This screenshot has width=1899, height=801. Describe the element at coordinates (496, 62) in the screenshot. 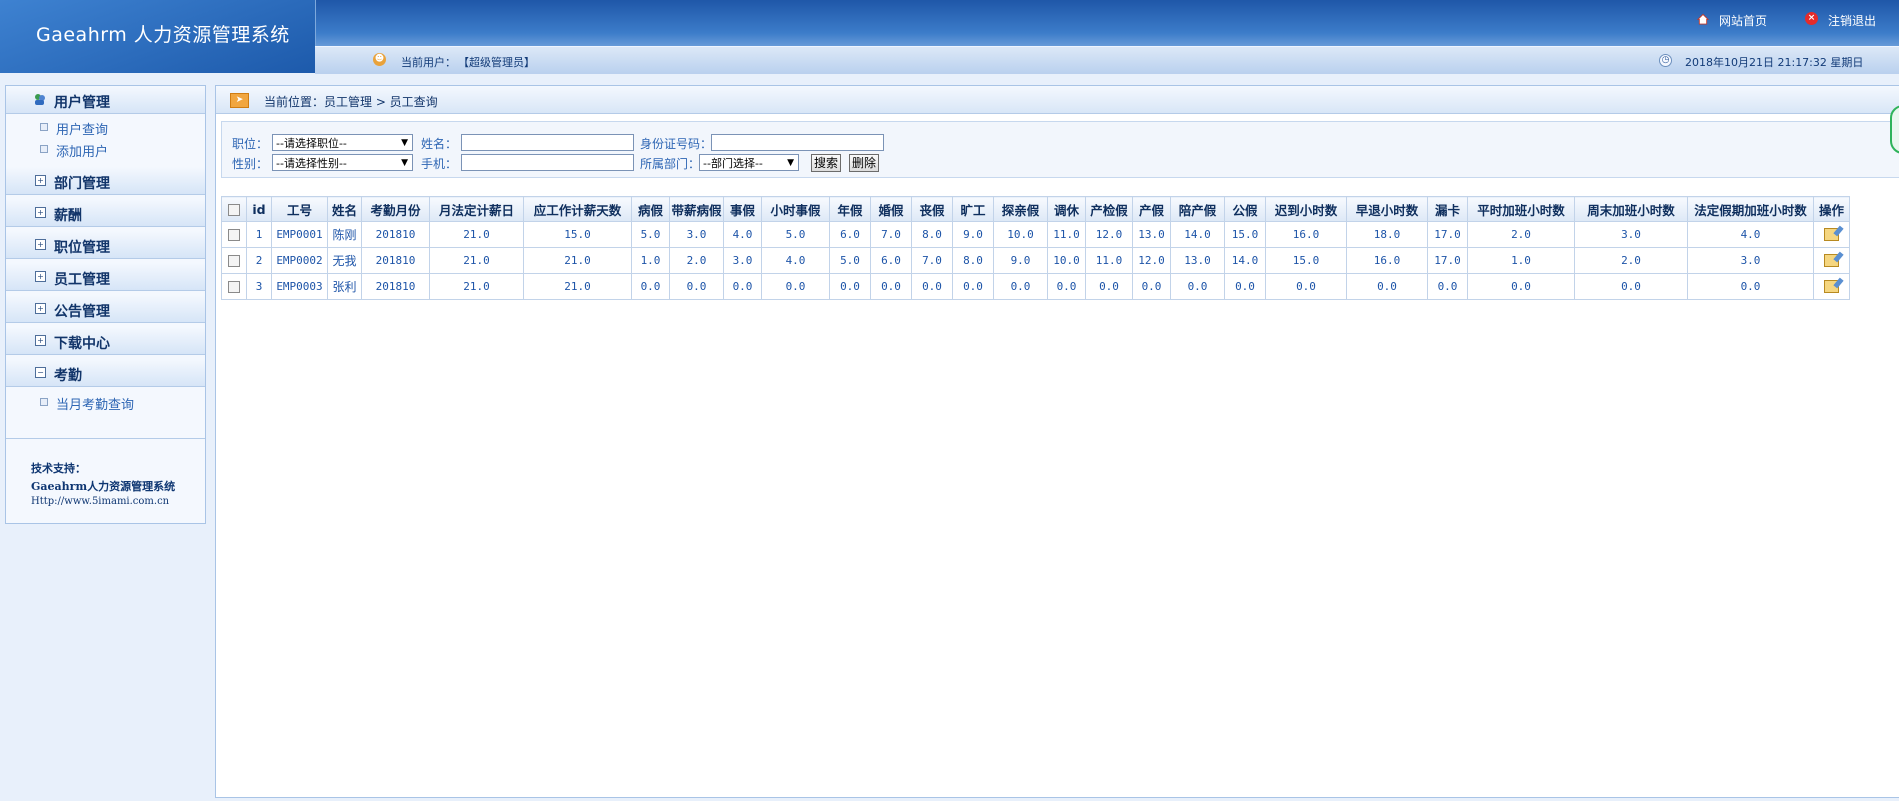

I see `current-user-name: 【超级管理员】` at that location.